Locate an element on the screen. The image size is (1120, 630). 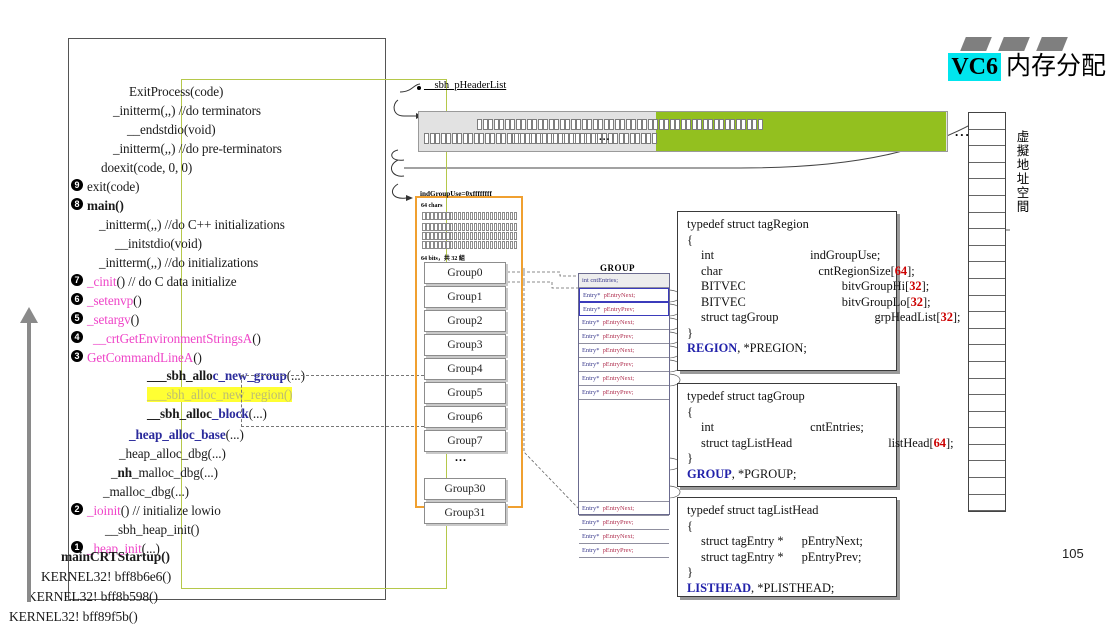
callstack-line: _initterm(,,) //do C++ initializations is located at coordinates (192, 224).